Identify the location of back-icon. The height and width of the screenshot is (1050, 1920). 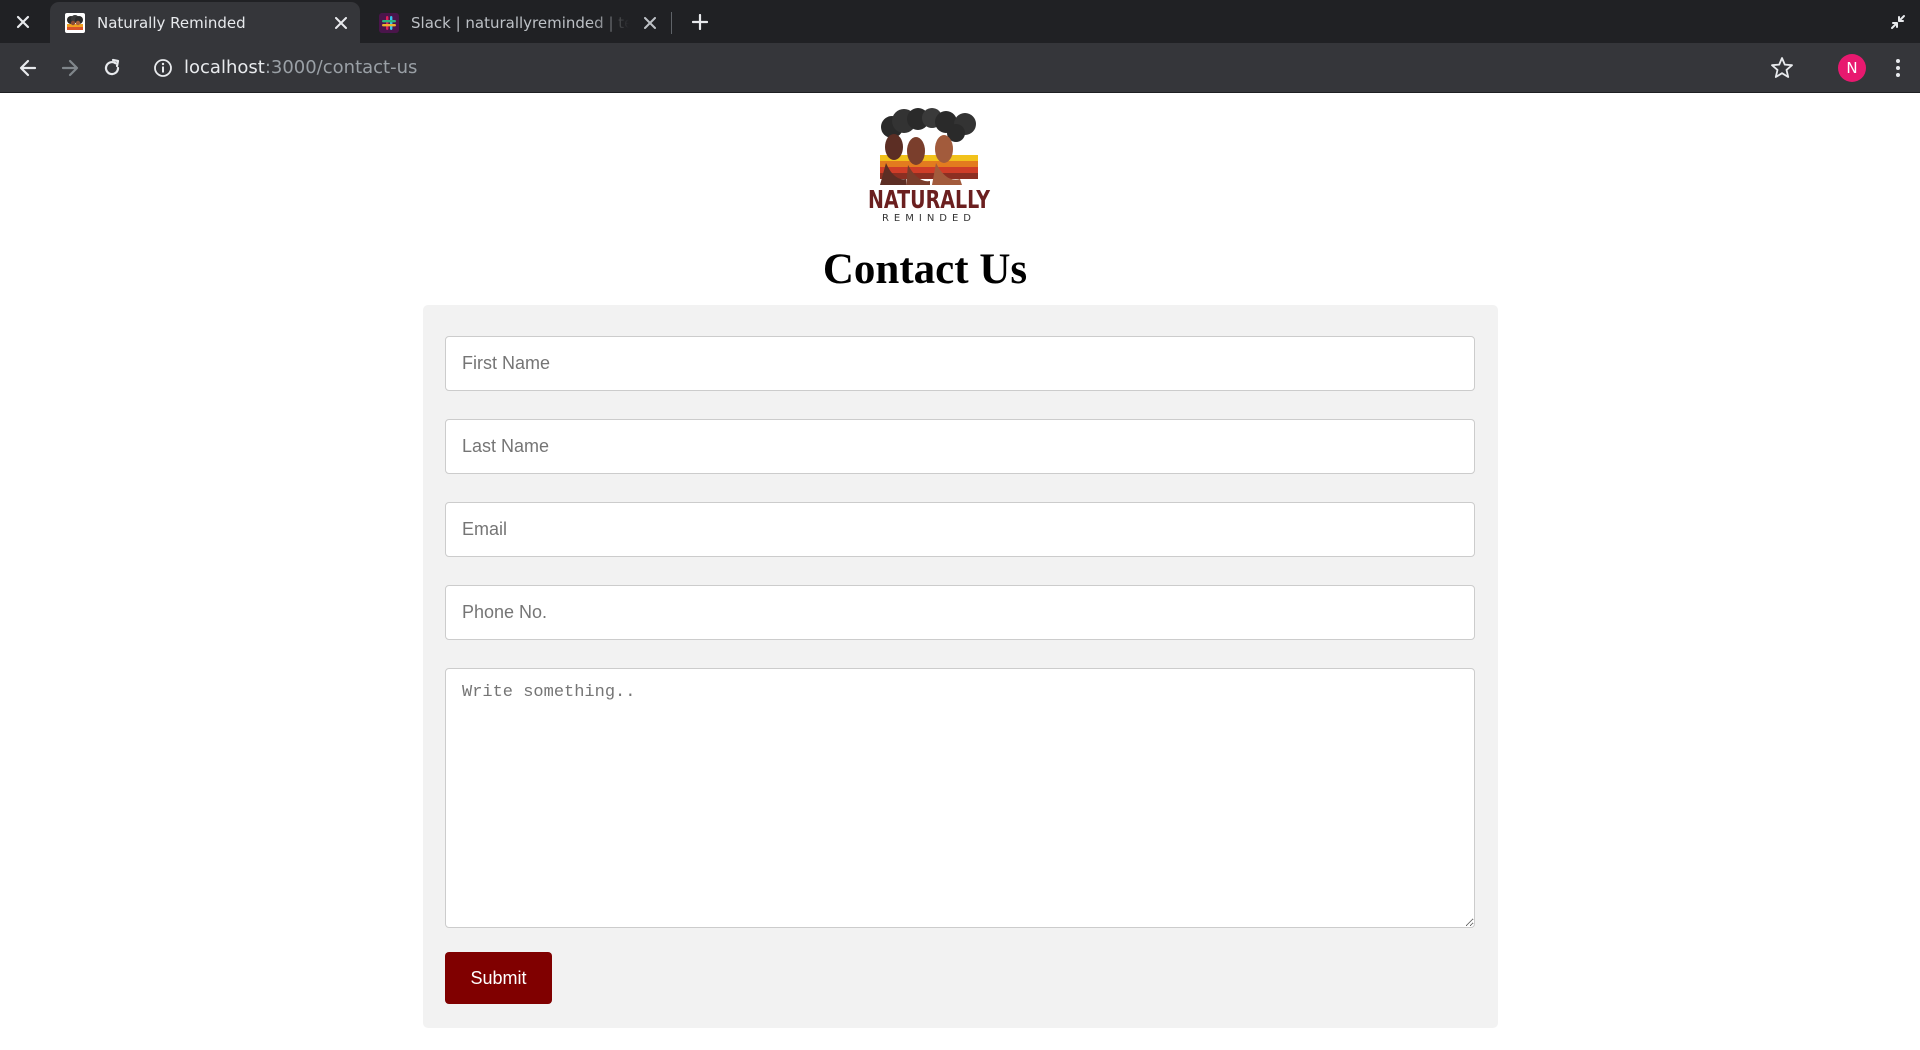
(28, 68).